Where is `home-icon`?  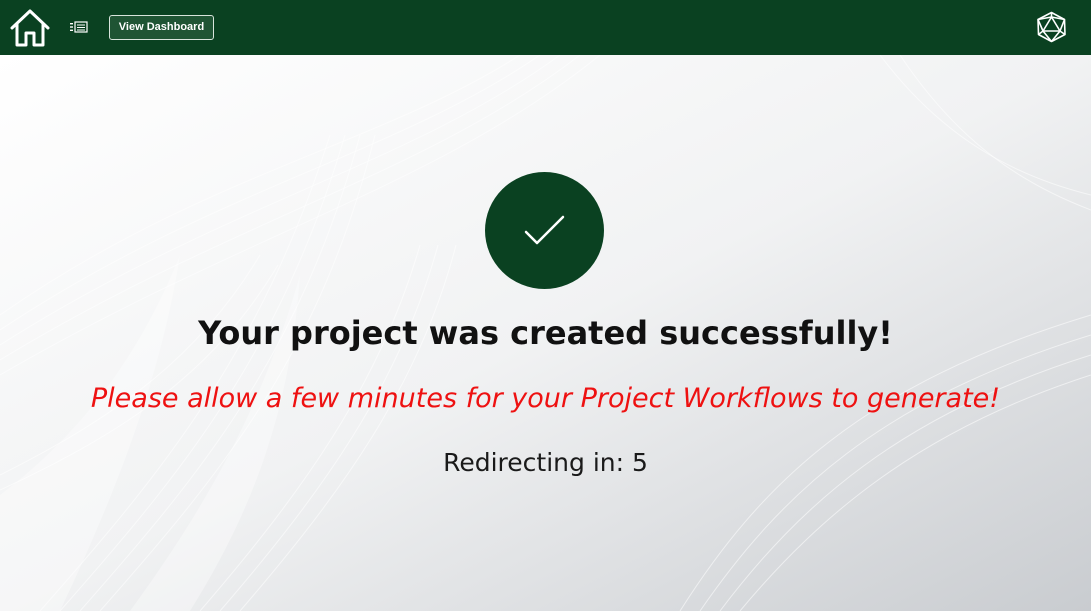 home-icon is located at coordinates (30, 28).